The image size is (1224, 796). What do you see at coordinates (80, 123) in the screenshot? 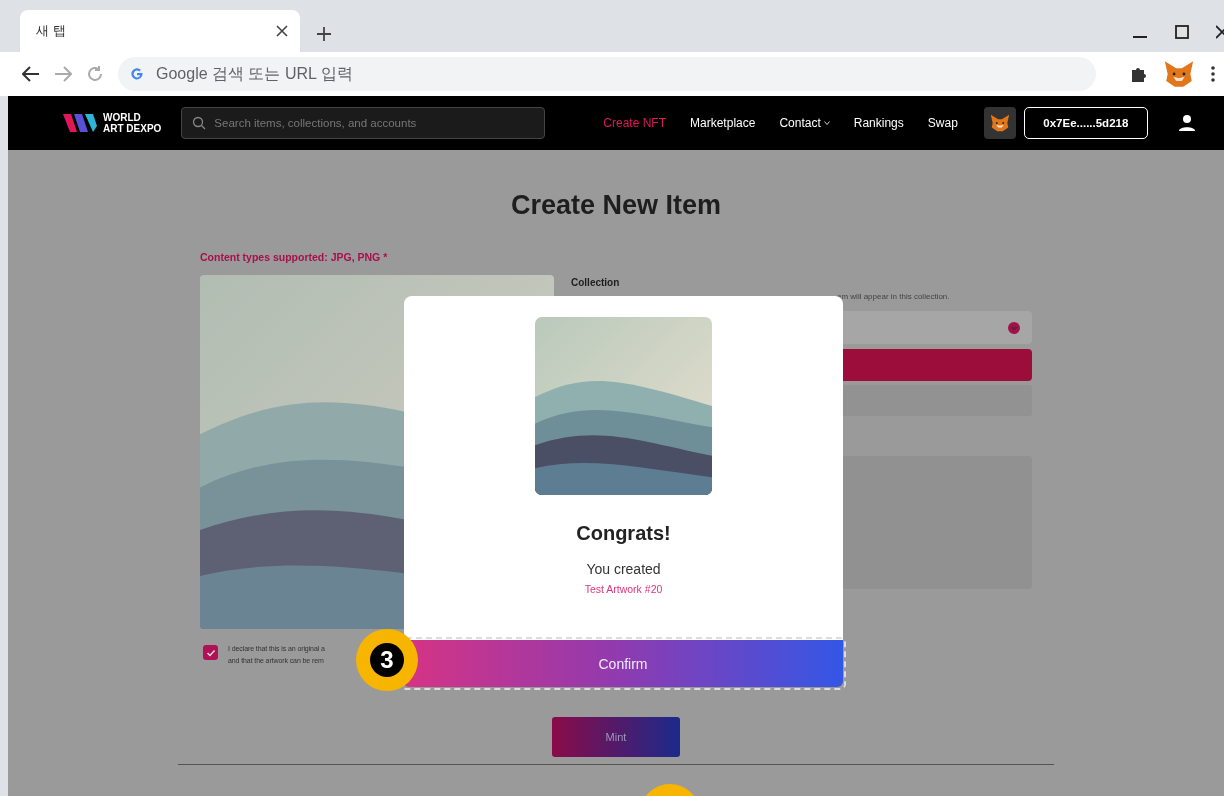
I see `logo-icon` at bounding box center [80, 123].